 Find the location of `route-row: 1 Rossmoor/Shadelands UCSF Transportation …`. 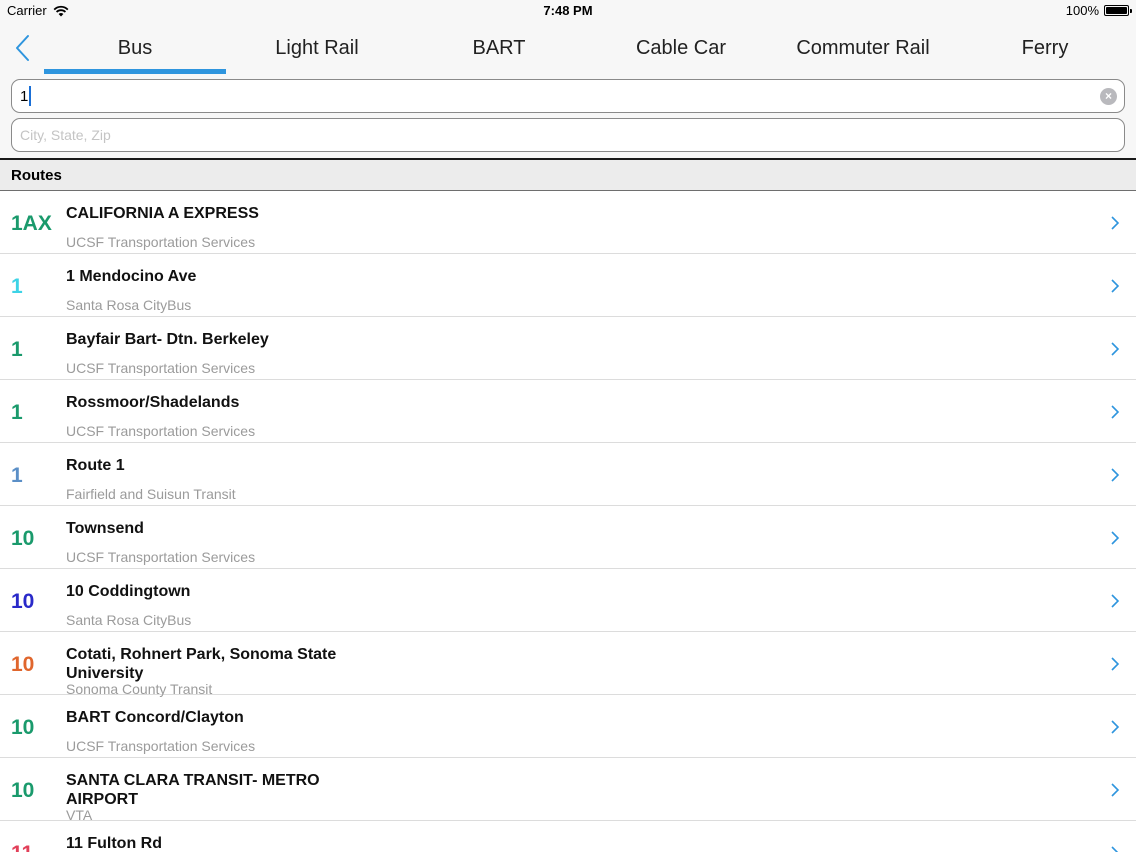

route-row: 1 Rossmoor/Shadelands UCSF Transportation … is located at coordinates (568, 411).